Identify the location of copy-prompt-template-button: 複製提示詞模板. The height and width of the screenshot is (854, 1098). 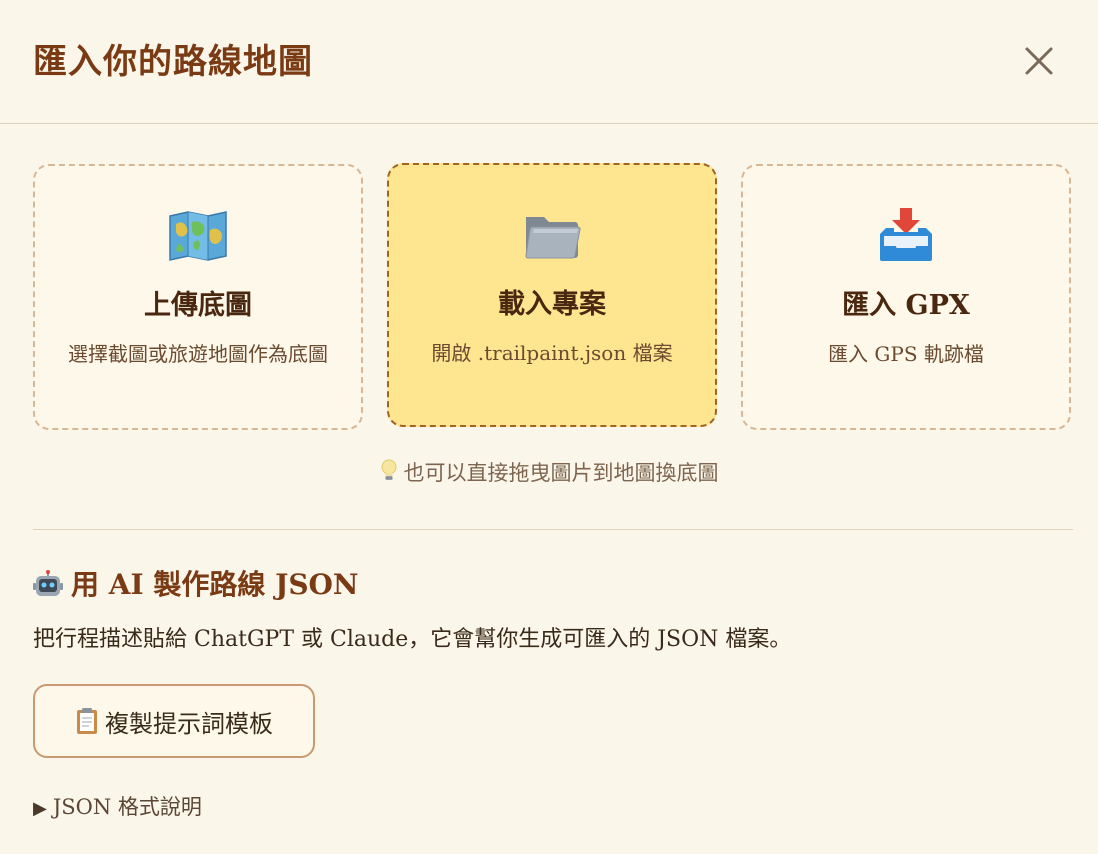
(174, 721).